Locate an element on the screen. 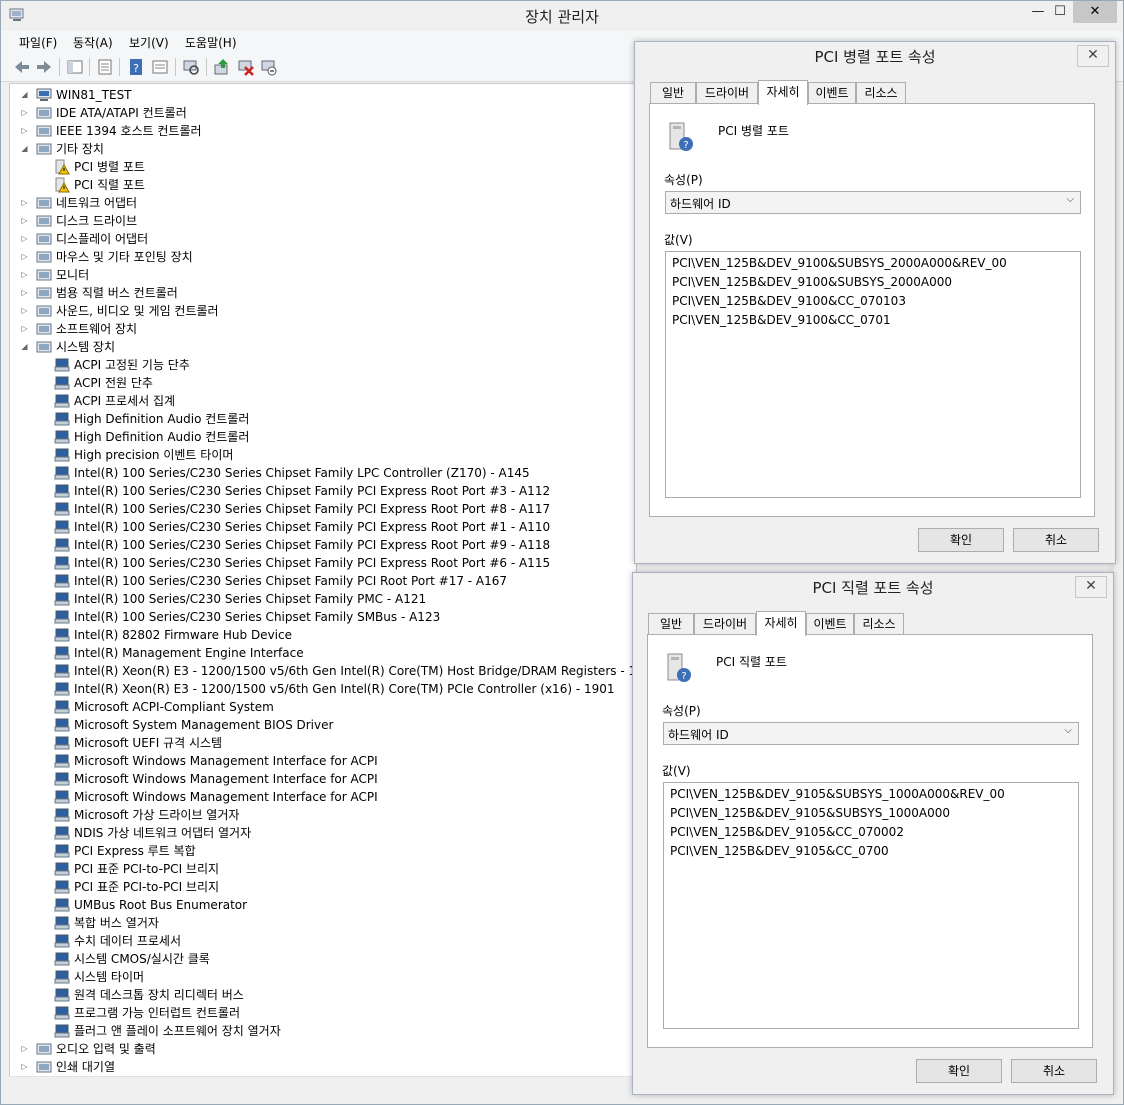 Image resolution: width=1124 pixels, height=1105 pixels. tree-device-item: 프로그램 가능 인터럽트 컨트롤러 is located at coordinates (320, 1013).